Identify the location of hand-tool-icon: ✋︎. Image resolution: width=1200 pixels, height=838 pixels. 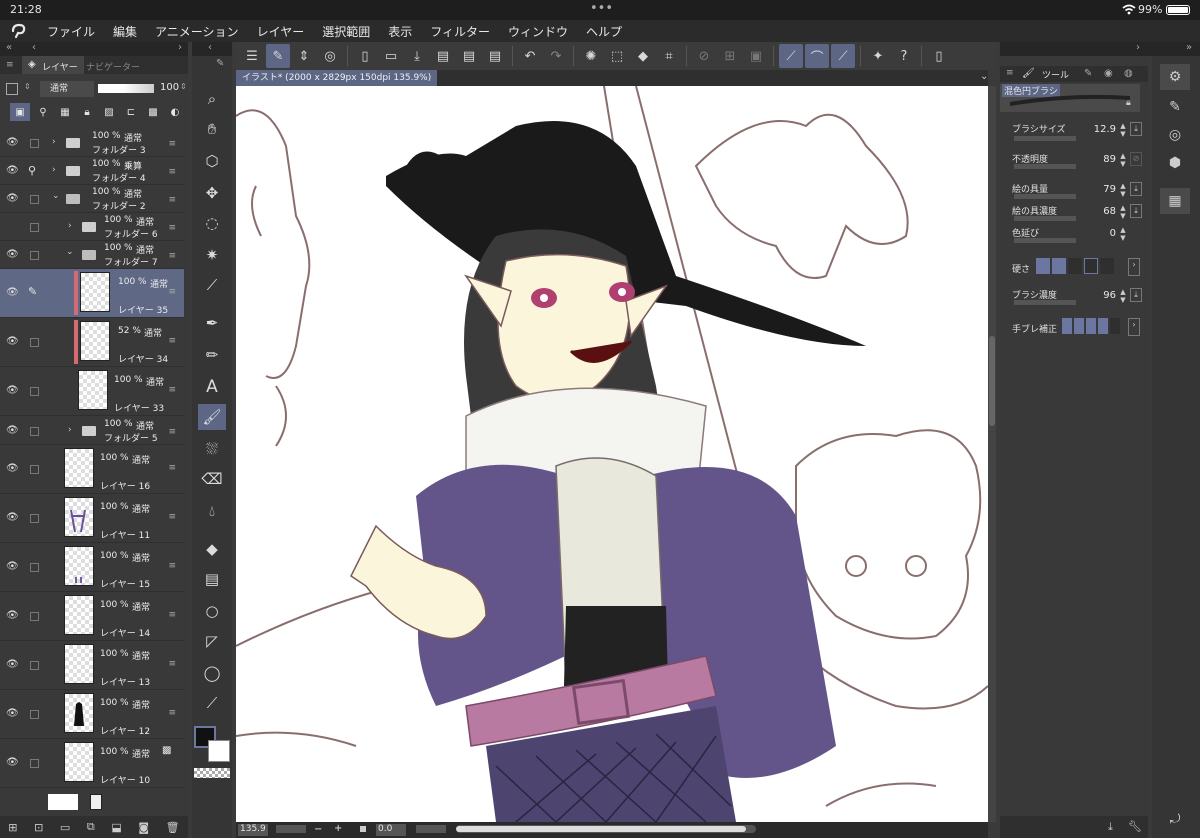
(212, 129).